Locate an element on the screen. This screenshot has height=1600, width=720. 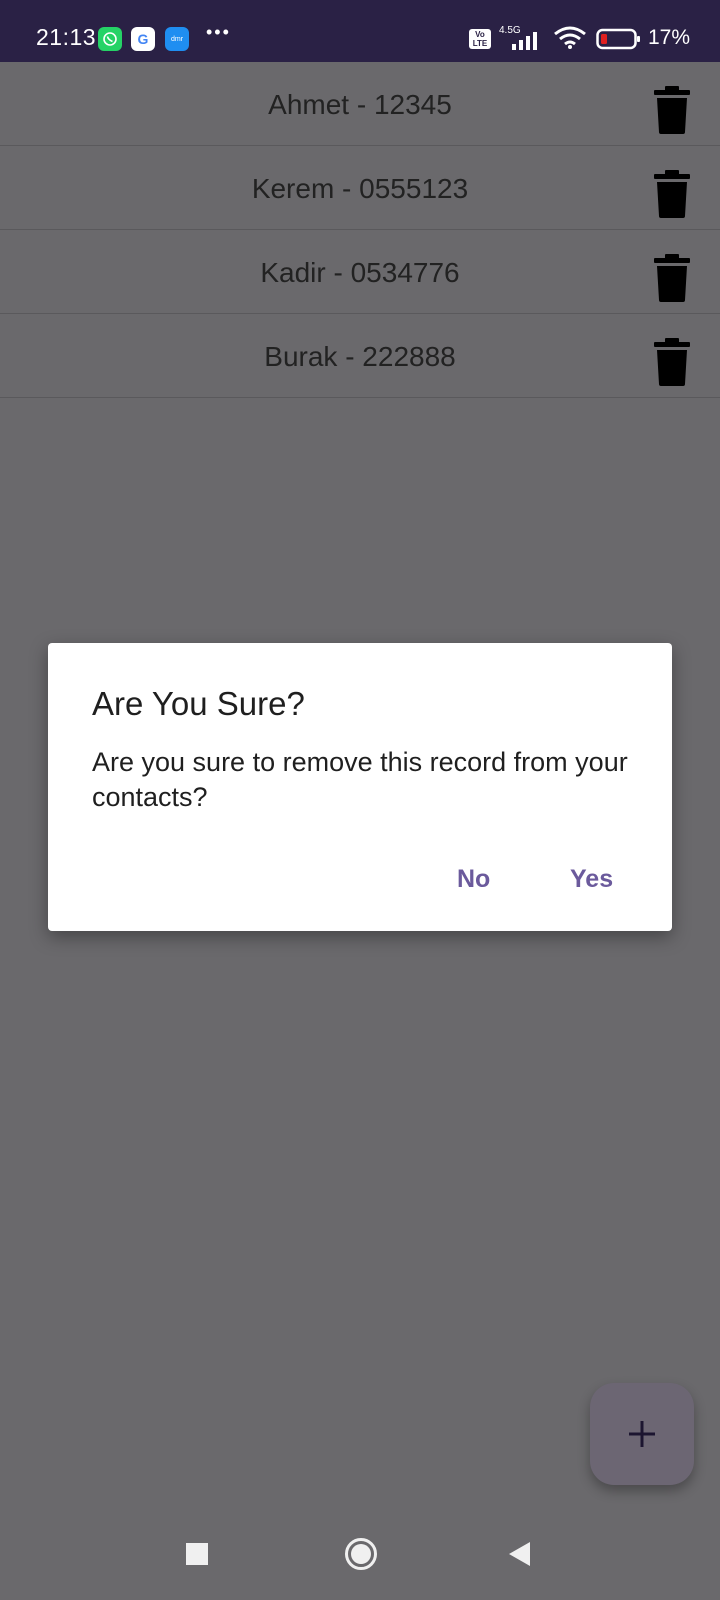
contact-label: Burak - 222888 is located at coordinates (360, 356).